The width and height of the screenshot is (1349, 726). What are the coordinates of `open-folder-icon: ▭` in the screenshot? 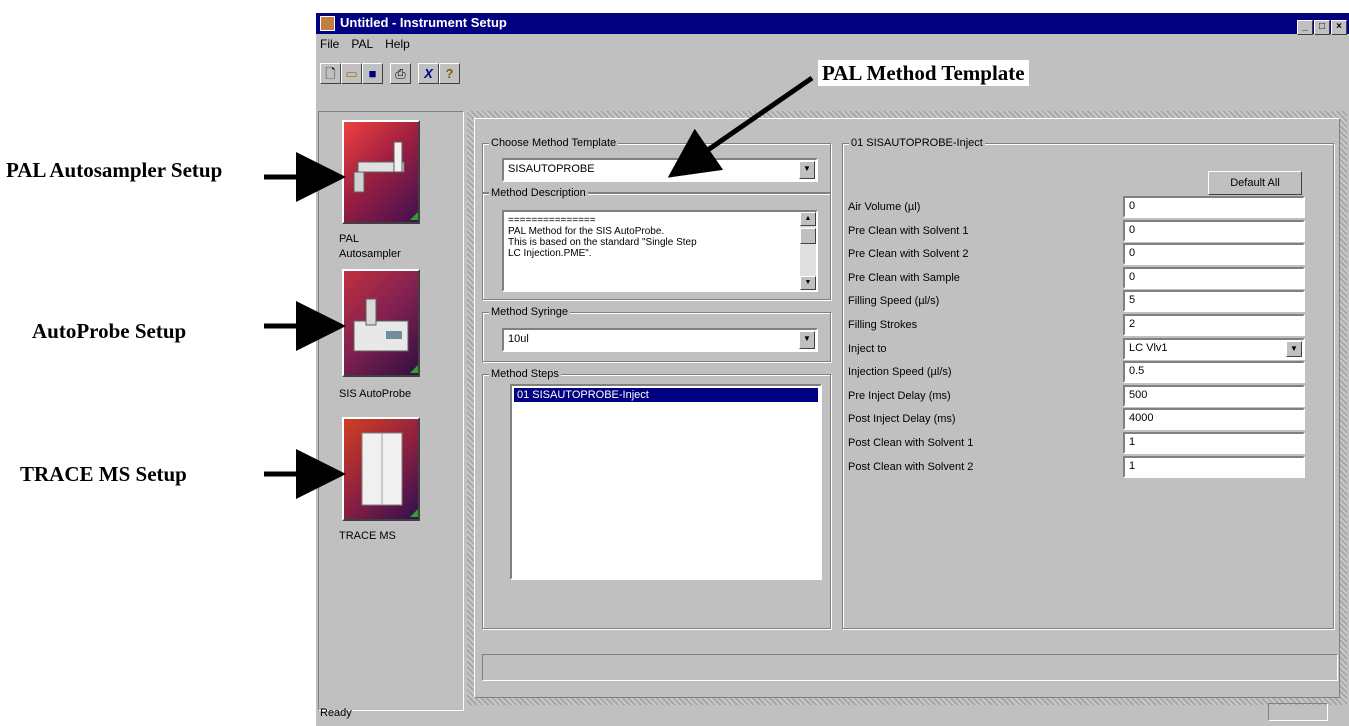 It's located at (351, 73).